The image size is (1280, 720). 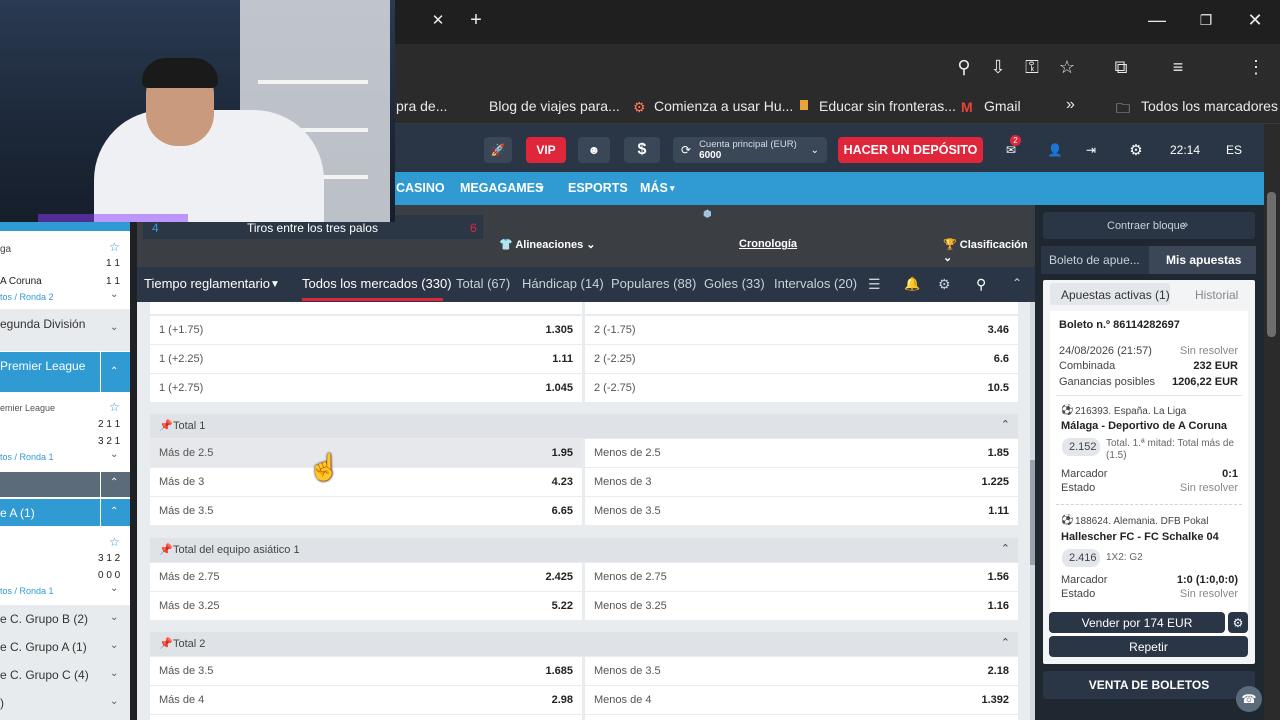 What do you see at coordinates (653, 283) in the screenshot?
I see `tab-popular: Populares (88)` at bounding box center [653, 283].